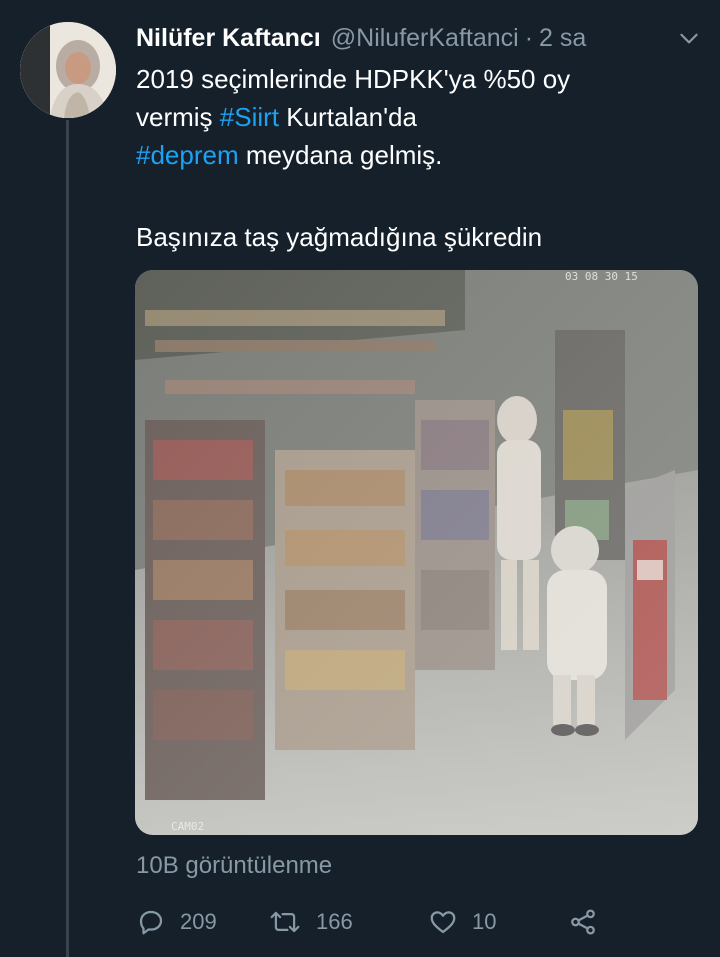 This screenshot has width=720, height=957. What do you see at coordinates (340, 155) in the screenshot?
I see `tweet-text-segment: meydana gelmiş.` at bounding box center [340, 155].